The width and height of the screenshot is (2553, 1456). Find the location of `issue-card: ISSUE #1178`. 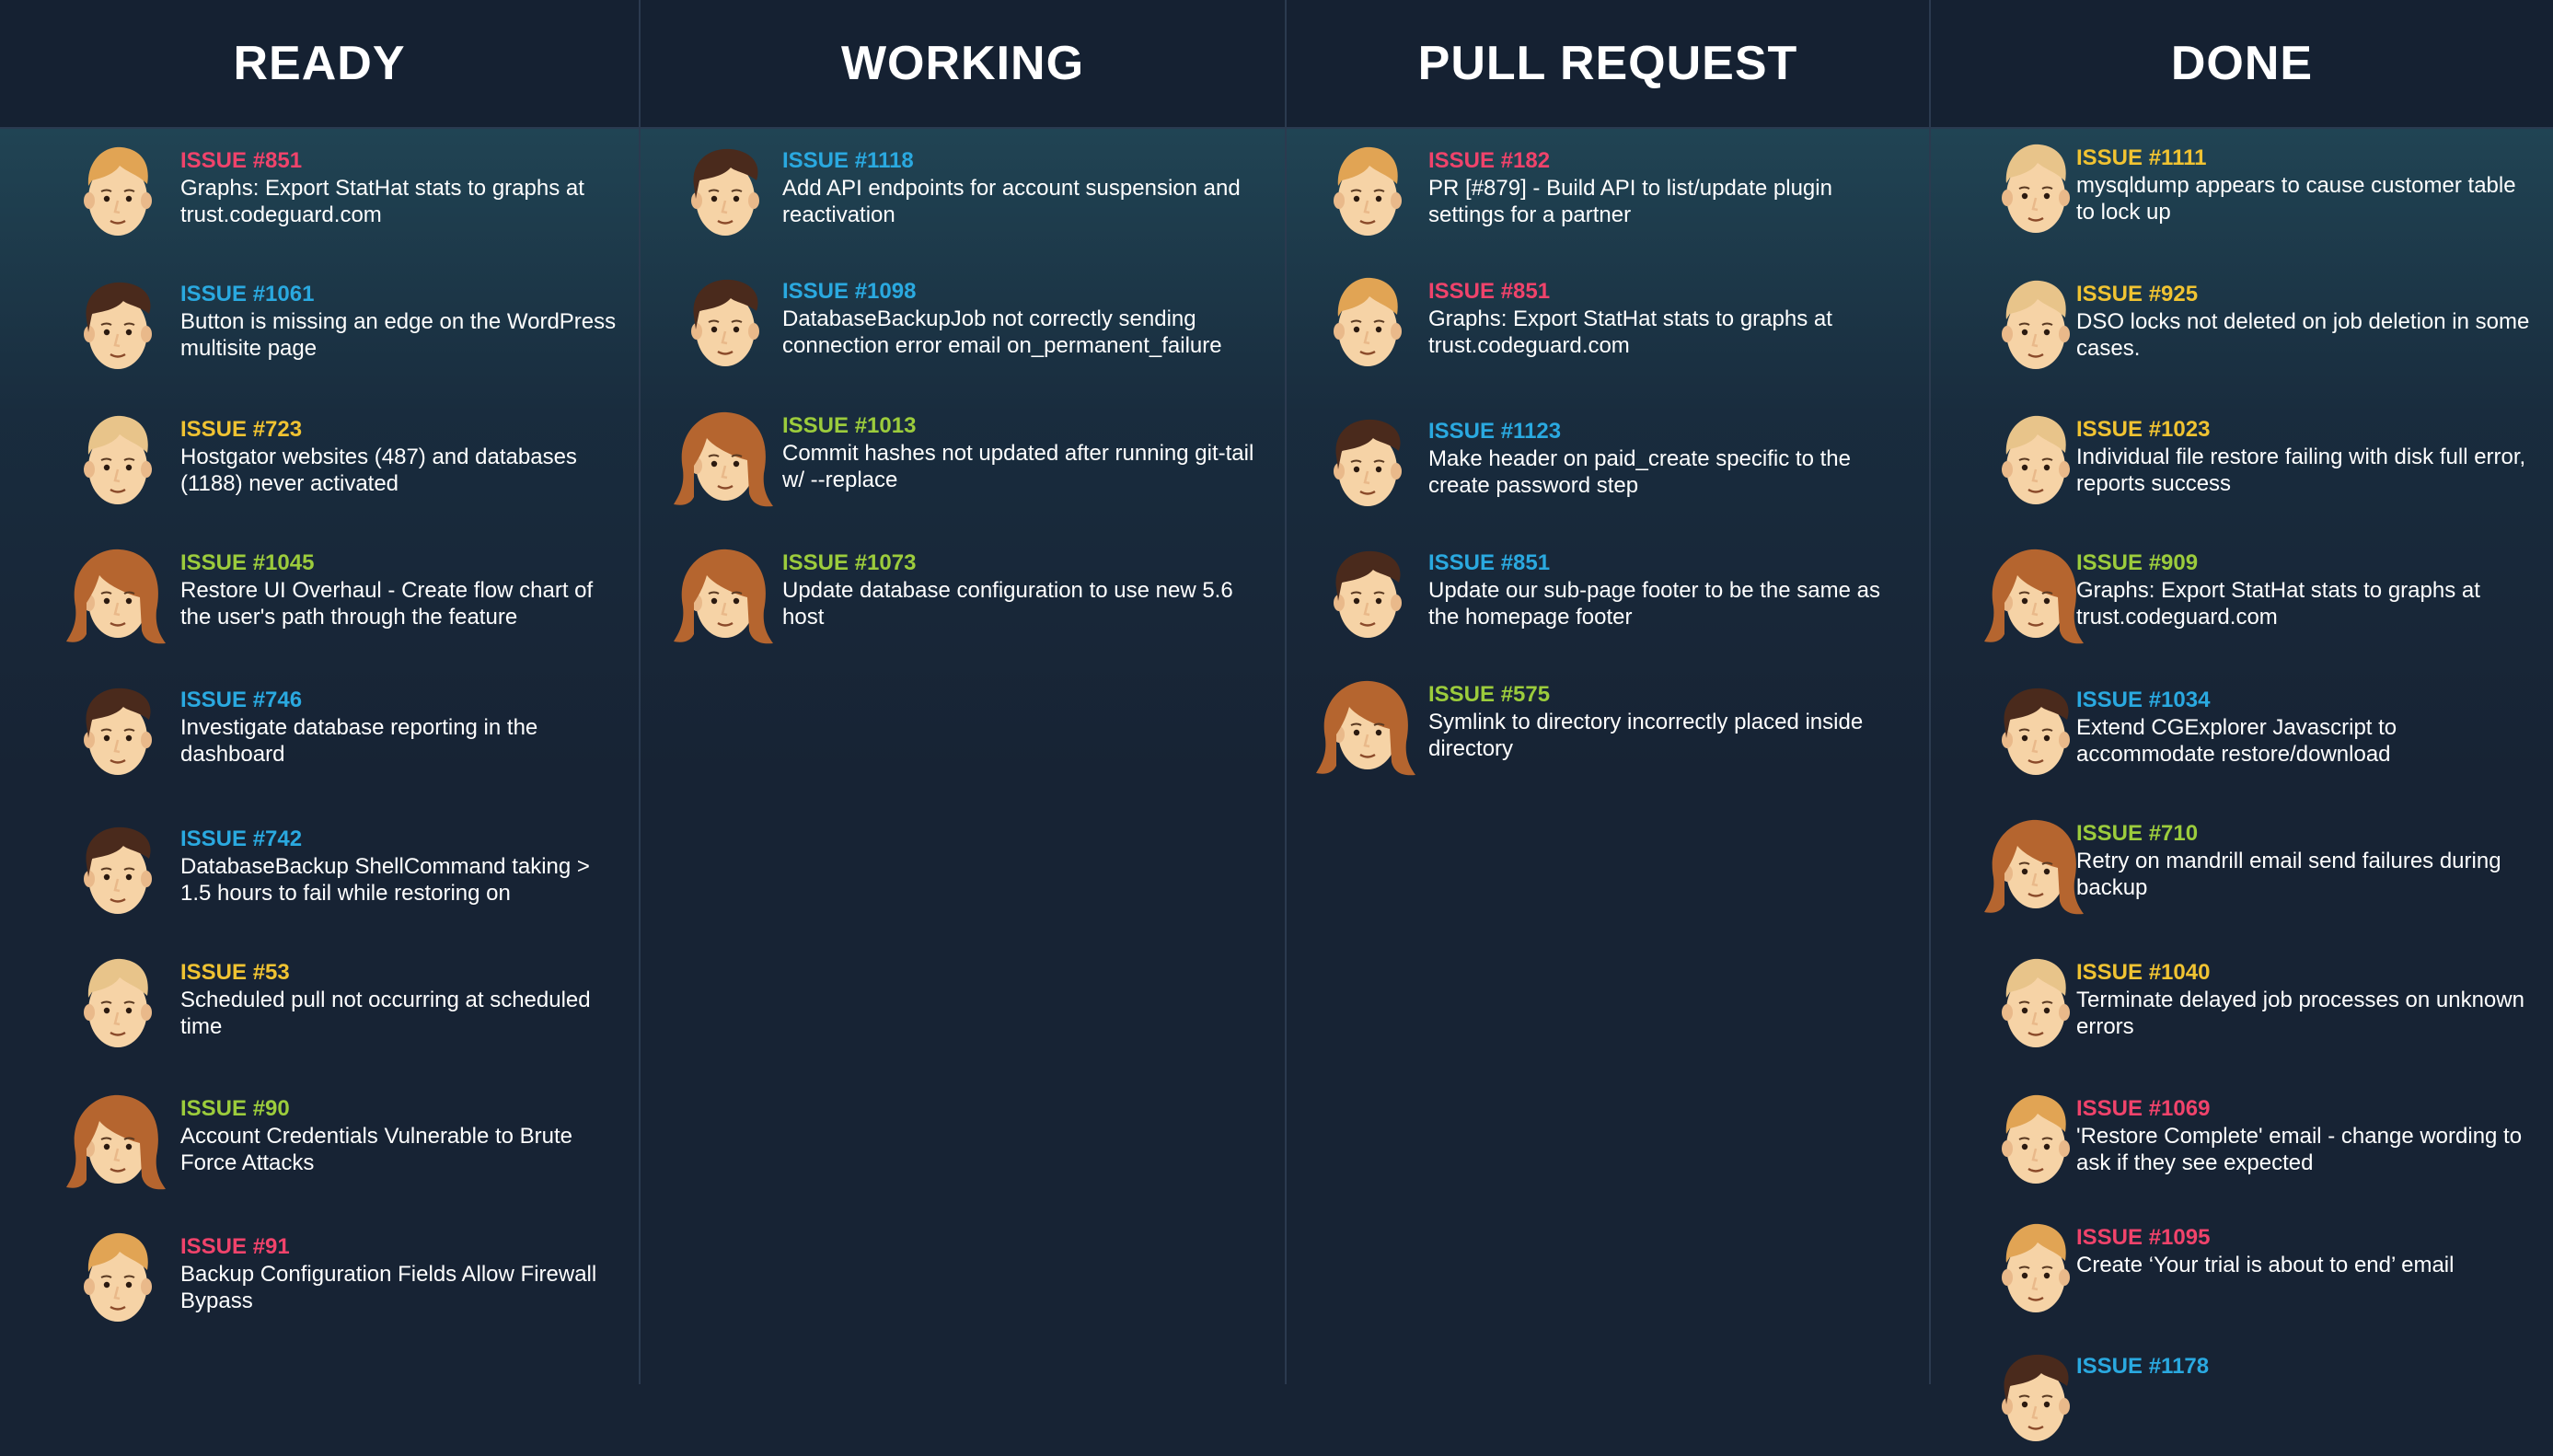

issue-card: ISSUE #1178 is located at coordinates (2242, 1394).